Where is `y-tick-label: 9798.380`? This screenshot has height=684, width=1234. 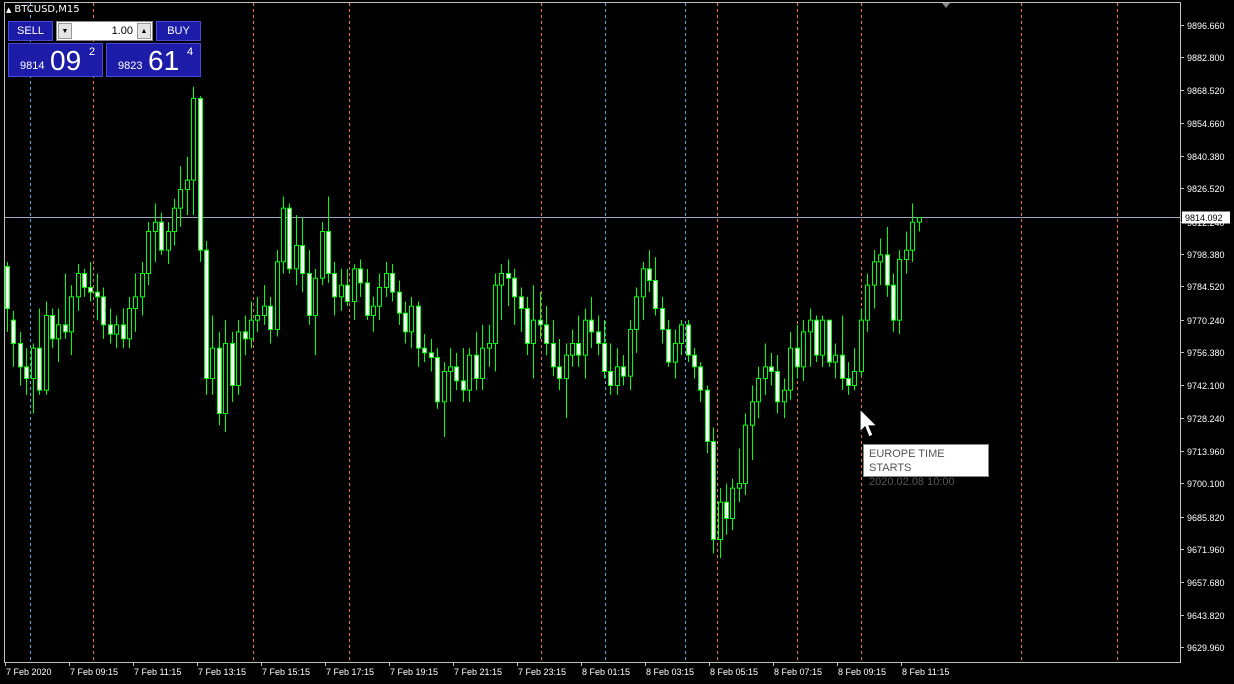 y-tick-label: 9798.380 is located at coordinates (1206, 255).